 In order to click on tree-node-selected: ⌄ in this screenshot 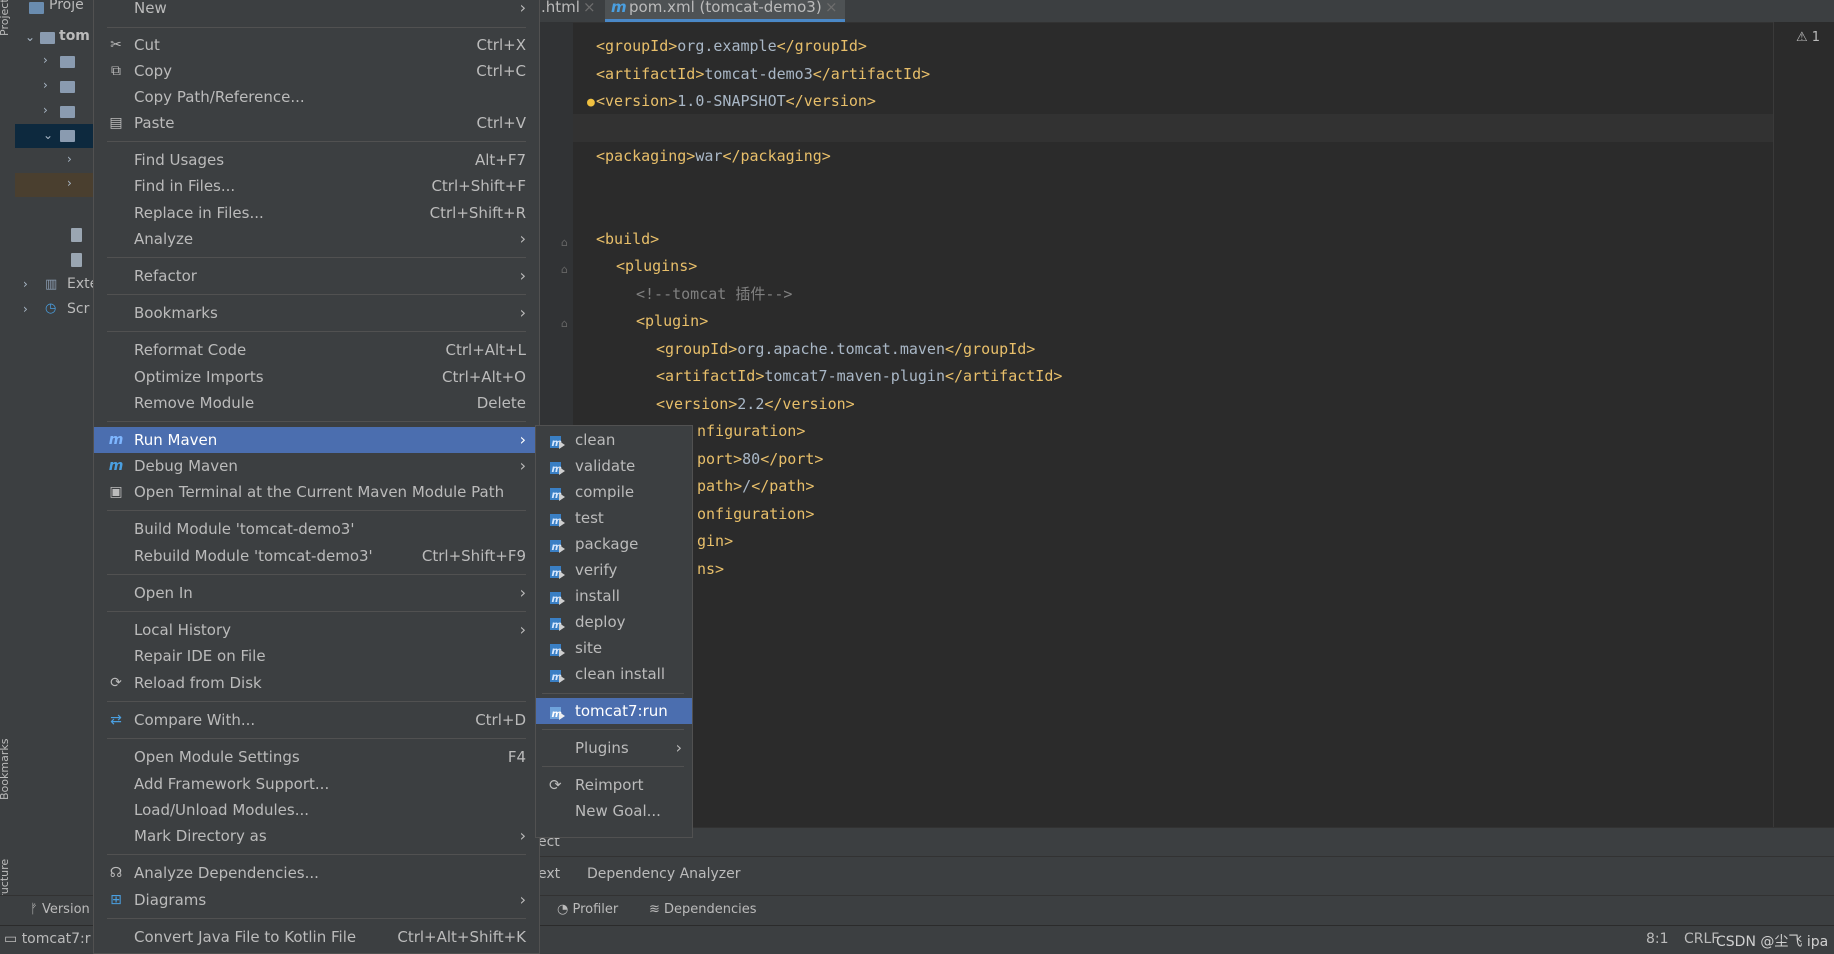, I will do `click(55, 136)`.